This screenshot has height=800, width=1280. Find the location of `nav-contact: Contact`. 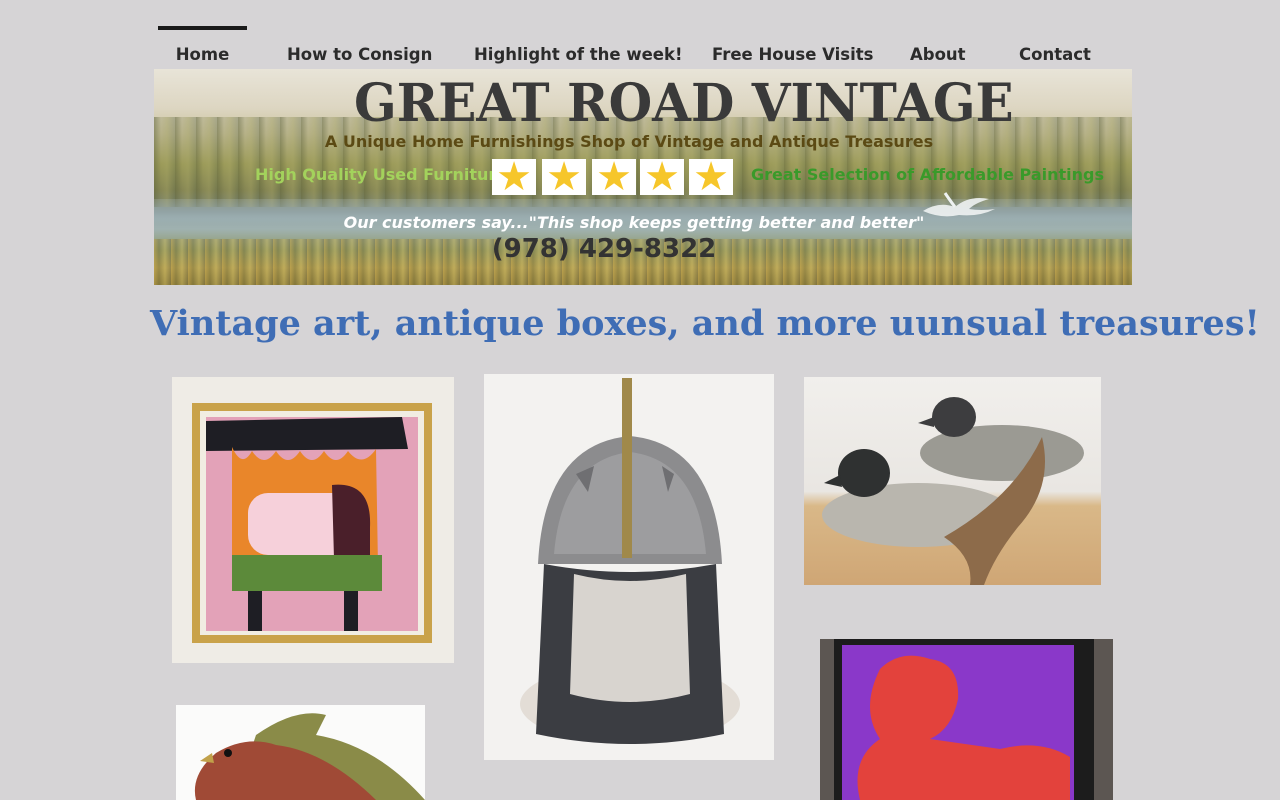

nav-contact: Contact is located at coordinates (1055, 47).